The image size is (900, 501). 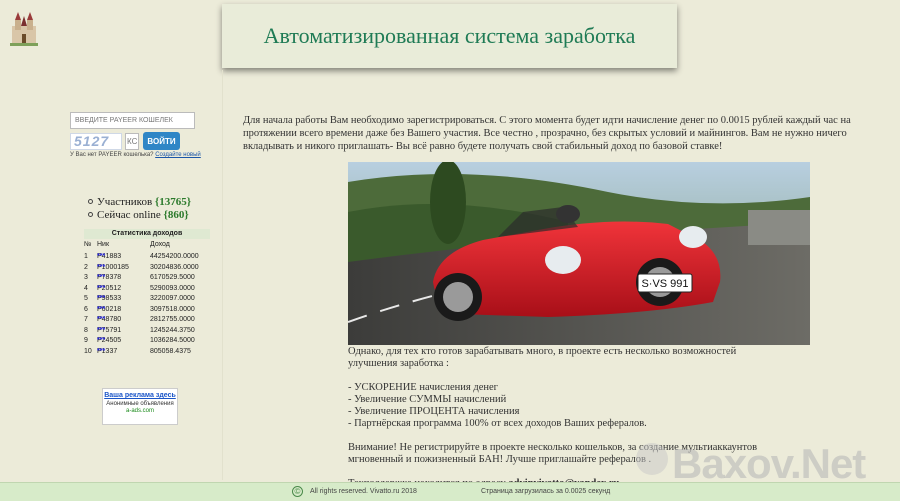 What do you see at coordinates (160, 244) in the screenshot?
I see `stats-header-income: Доход` at bounding box center [160, 244].